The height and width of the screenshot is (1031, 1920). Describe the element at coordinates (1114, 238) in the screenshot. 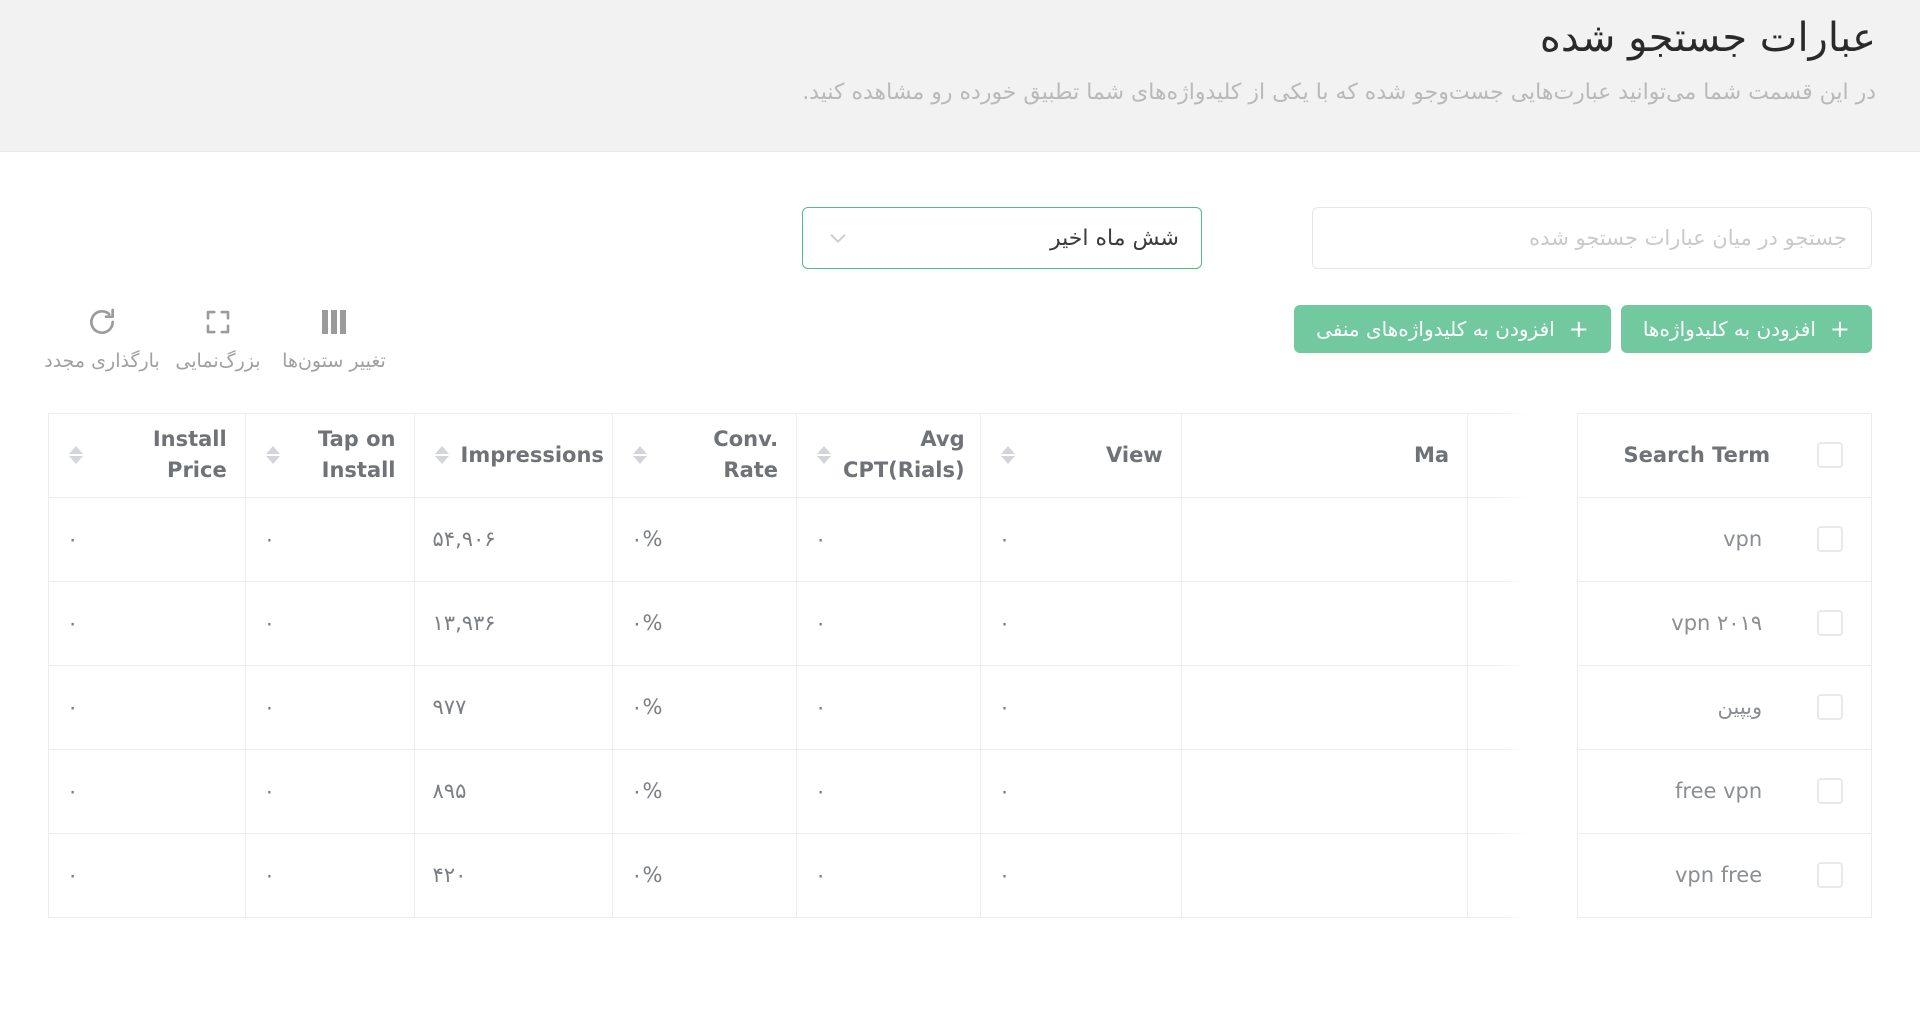

I see `date-range-value: شش ماه اخیر` at that location.